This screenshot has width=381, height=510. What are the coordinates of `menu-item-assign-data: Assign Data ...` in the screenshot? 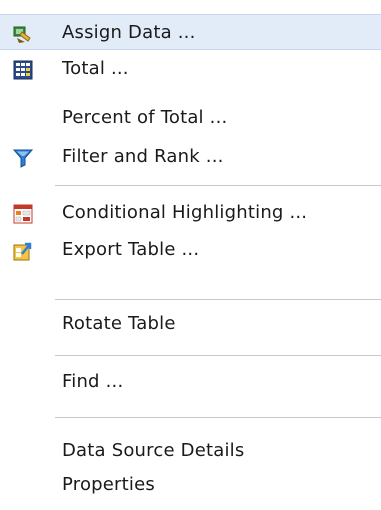 It's located at (190, 32).